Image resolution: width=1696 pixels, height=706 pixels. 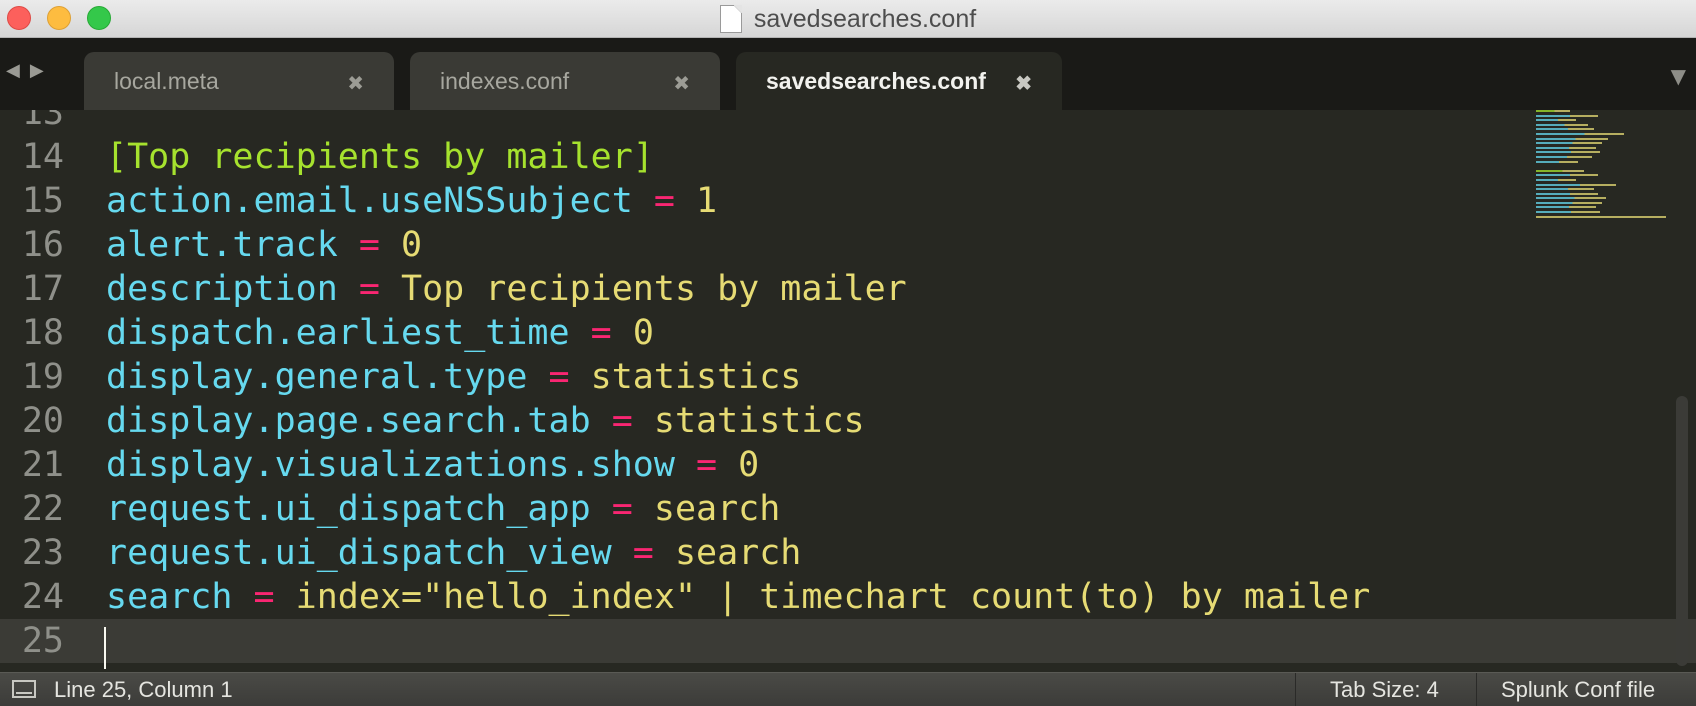 What do you see at coordinates (755, 245) in the screenshot?
I see `code-line: 16 alert.track = 0` at bounding box center [755, 245].